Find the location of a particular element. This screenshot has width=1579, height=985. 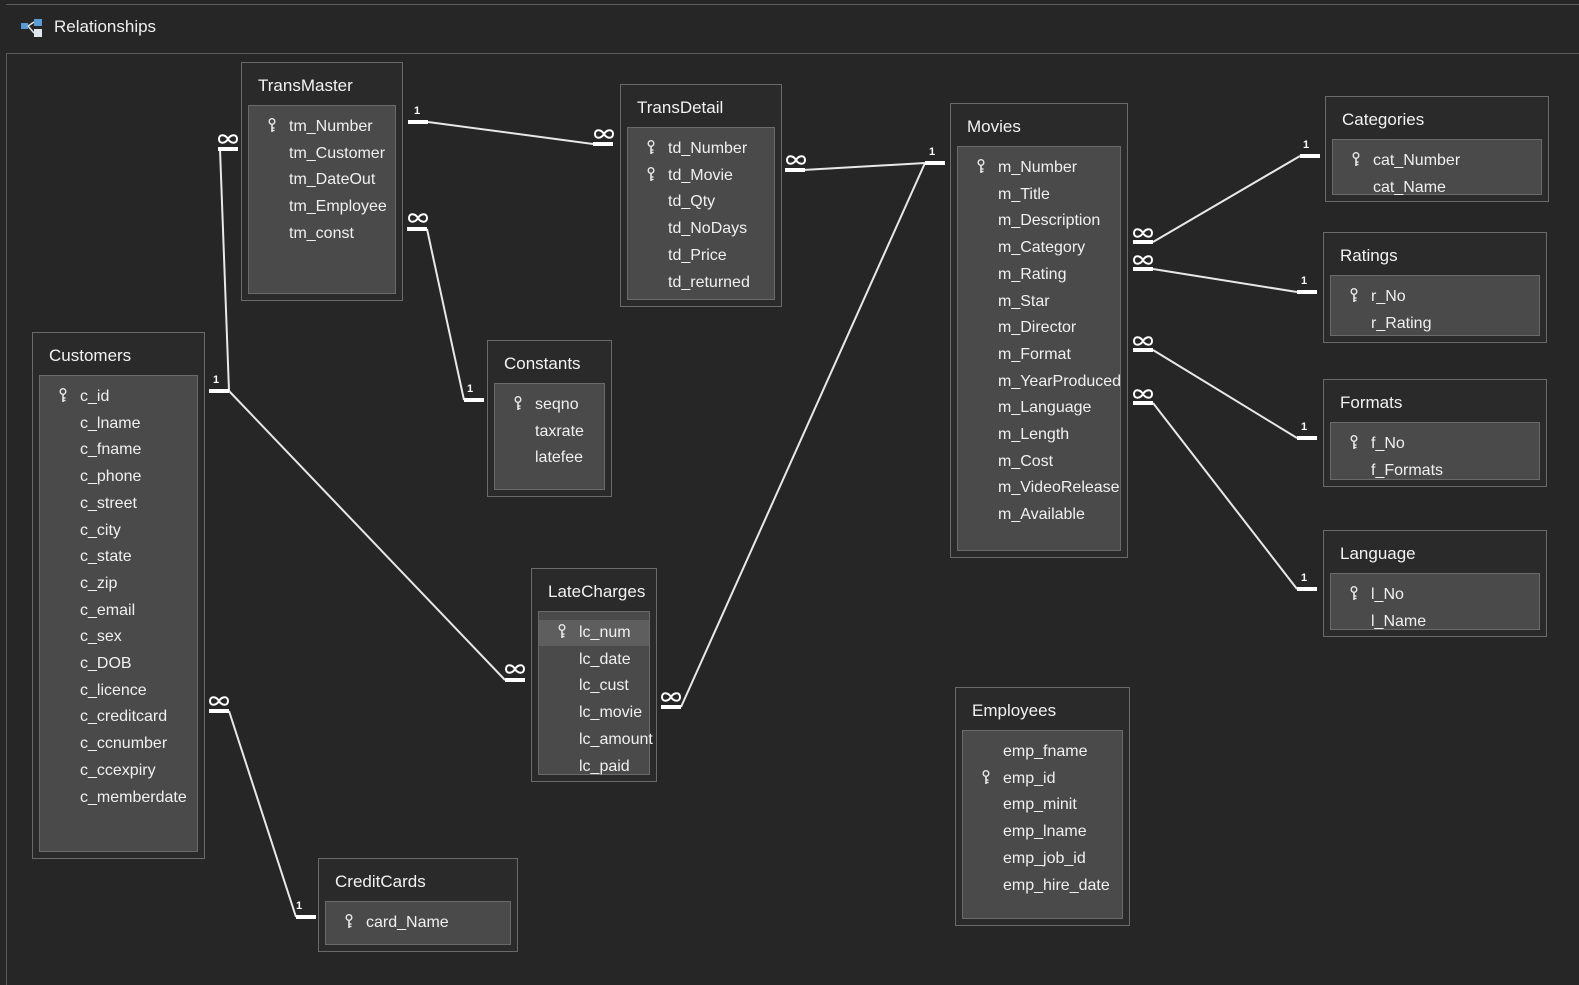

table-language: Language l_No l_Name is located at coordinates (1435, 583).